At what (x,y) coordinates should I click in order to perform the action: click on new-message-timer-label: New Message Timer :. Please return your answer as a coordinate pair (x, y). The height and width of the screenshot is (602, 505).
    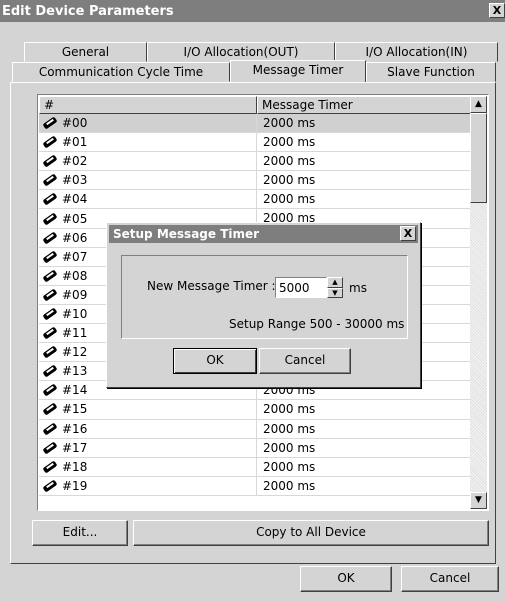
    Looking at the image, I should click on (211, 286).